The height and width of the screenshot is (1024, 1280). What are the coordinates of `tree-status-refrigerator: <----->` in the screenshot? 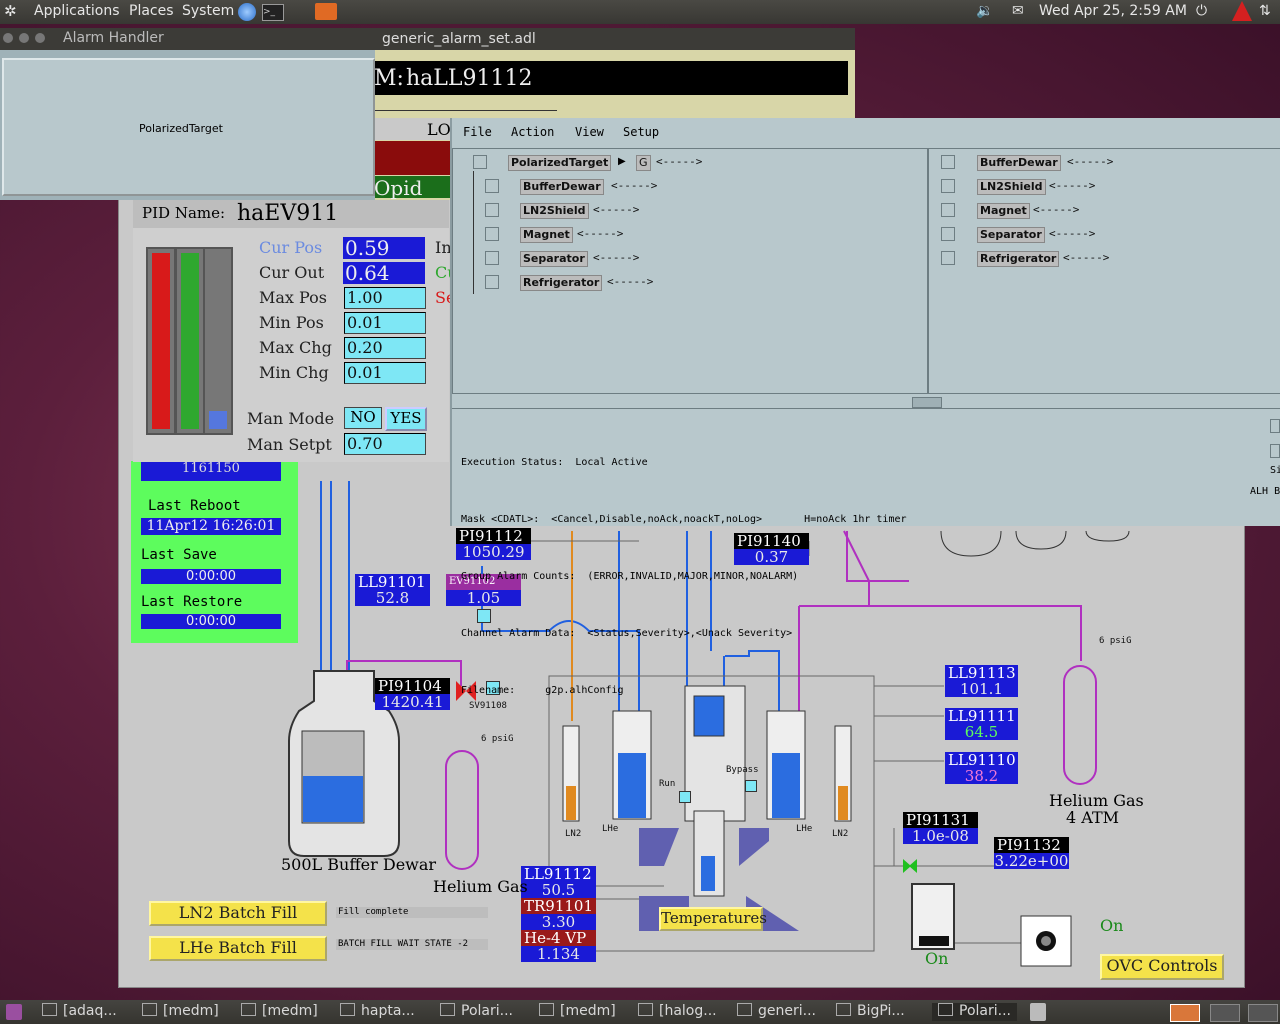 It's located at (630, 281).